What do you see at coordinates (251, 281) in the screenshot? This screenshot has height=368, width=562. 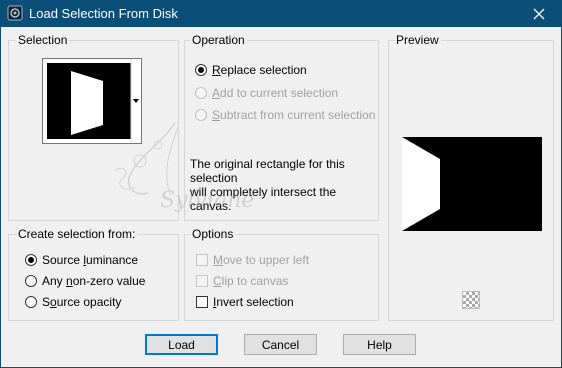 I see `clip-to-canvas-label: Clip to canvas` at bounding box center [251, 281].